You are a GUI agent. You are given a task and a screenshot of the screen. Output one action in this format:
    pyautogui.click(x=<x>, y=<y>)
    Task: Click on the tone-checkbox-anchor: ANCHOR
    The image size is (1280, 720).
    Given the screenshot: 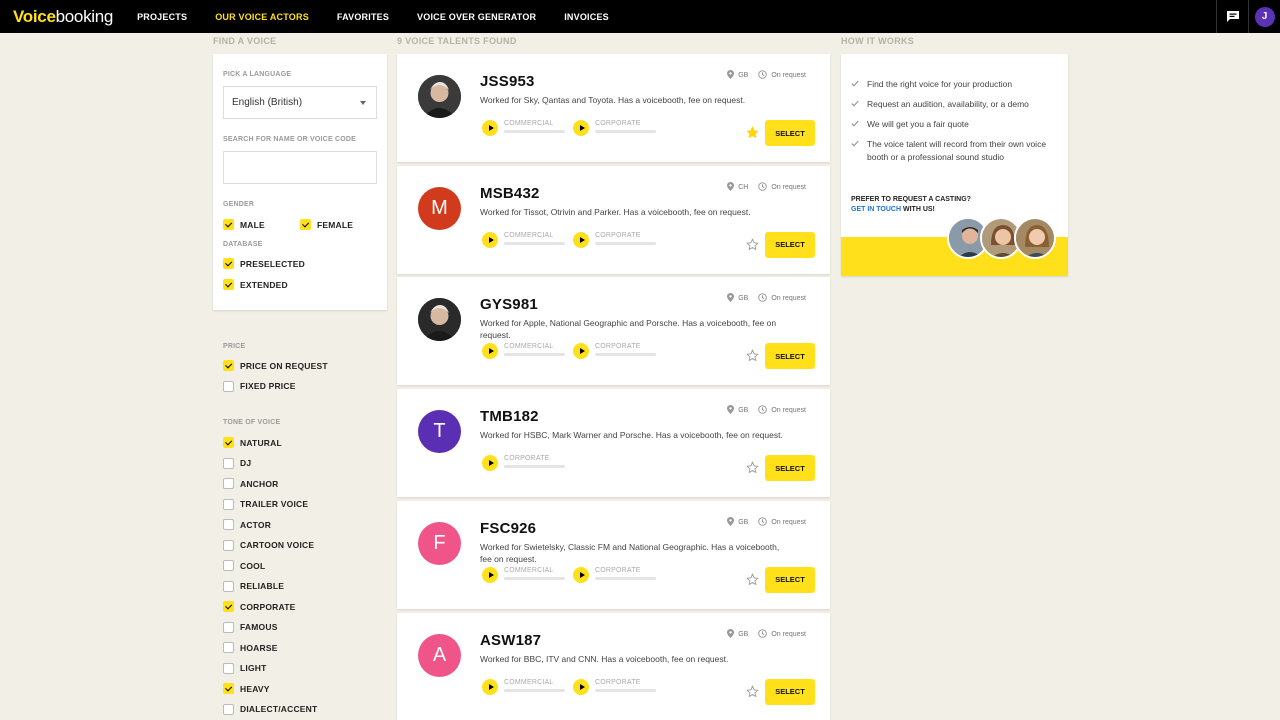 What is the action you would take?
    pyautogui.click(x=251, y=483)
    